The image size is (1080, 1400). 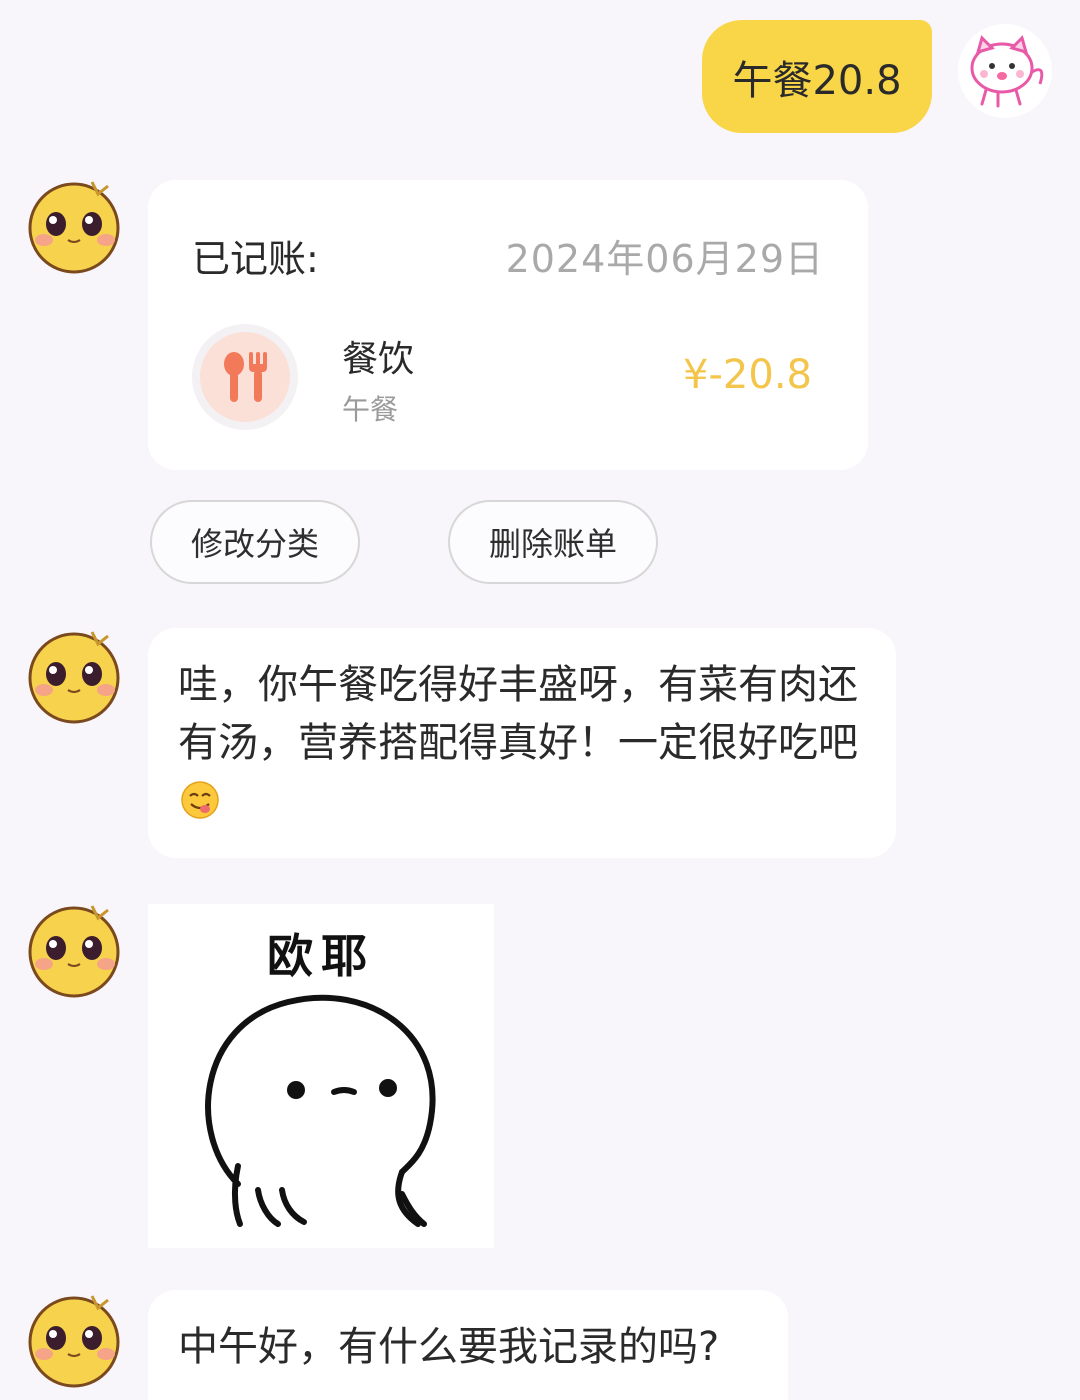 I want to click on category-name: 餐饮, so click(x=378, y=359).